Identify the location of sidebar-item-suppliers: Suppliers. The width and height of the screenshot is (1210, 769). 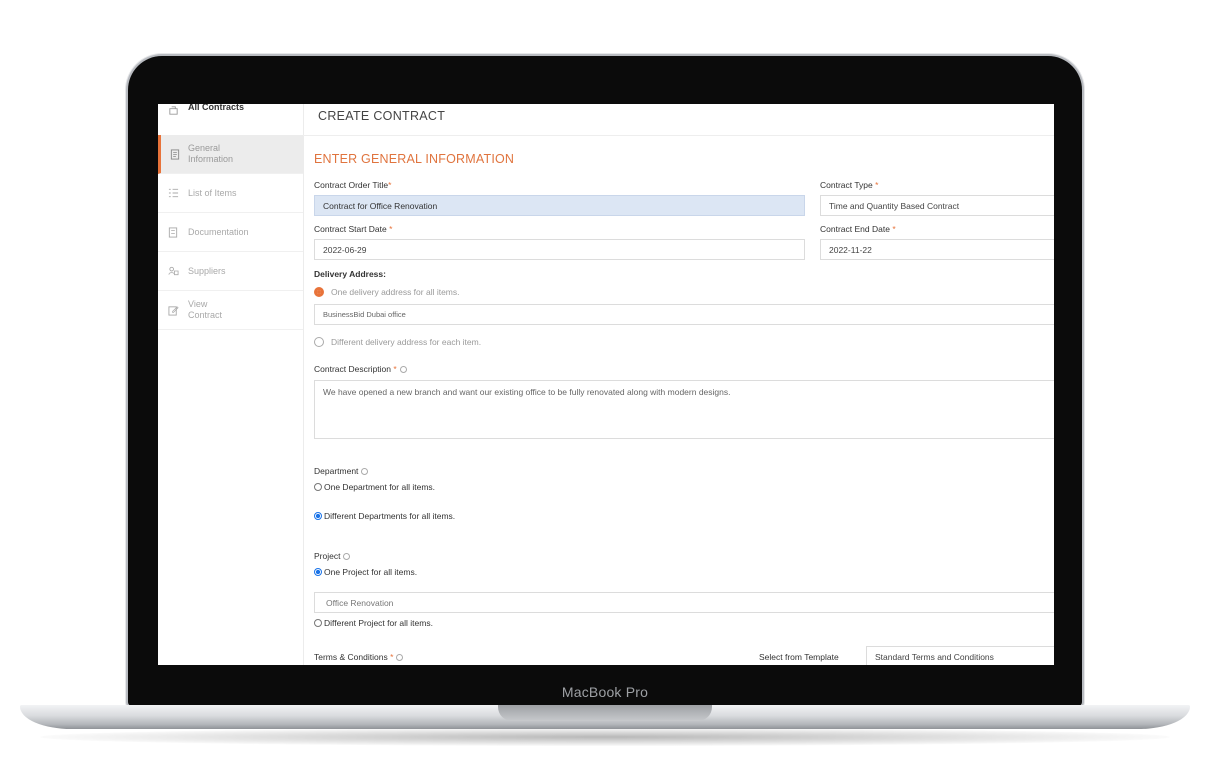
(230, 271).